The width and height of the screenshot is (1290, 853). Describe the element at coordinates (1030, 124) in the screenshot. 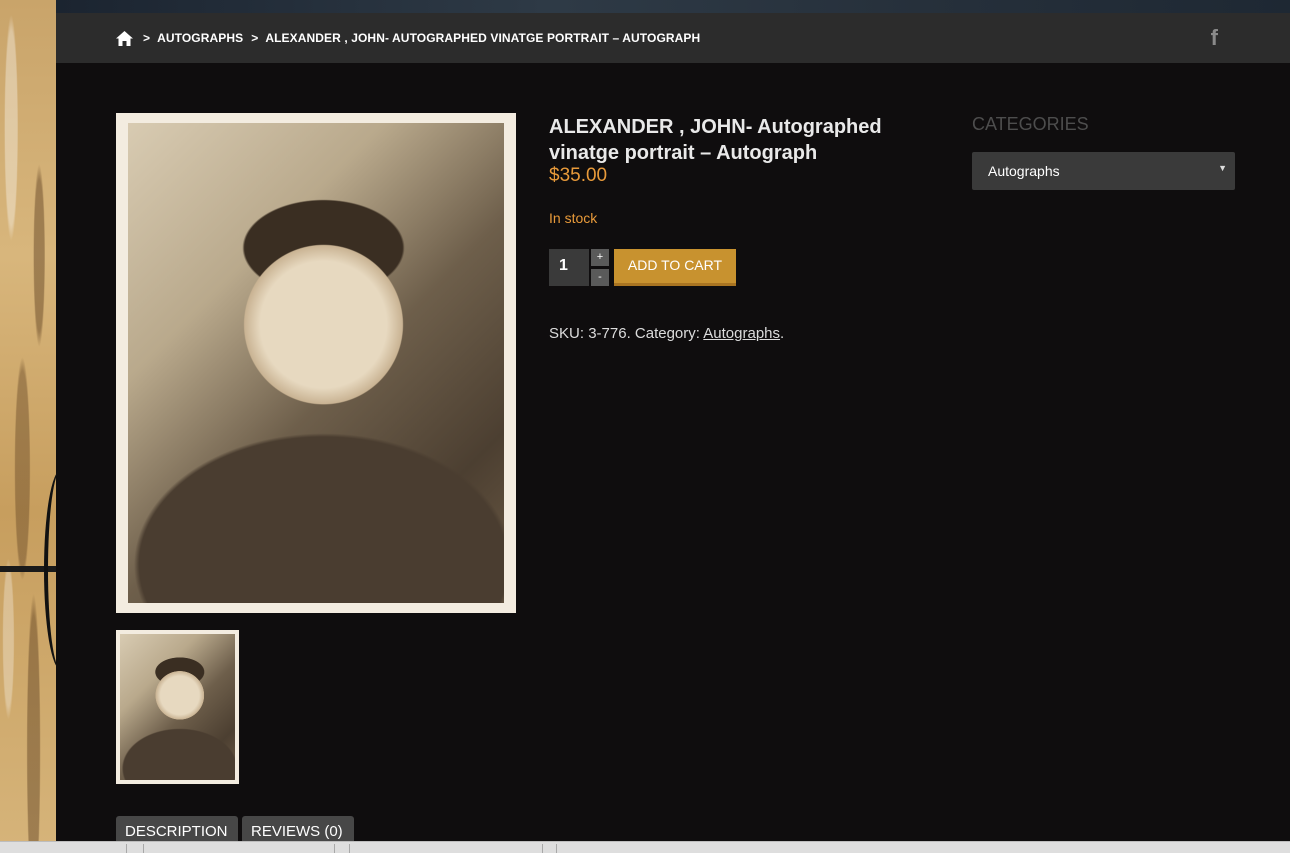

I see `categories-heading: CATEGORIES` at that location.